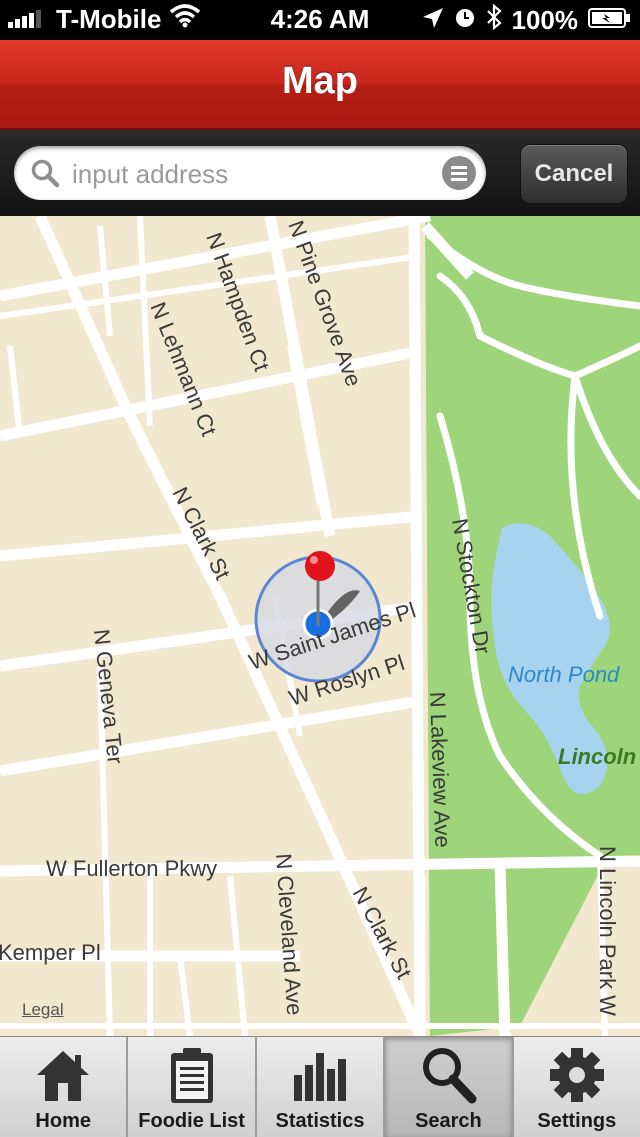  I want to click on search-input, so click(257, 174).